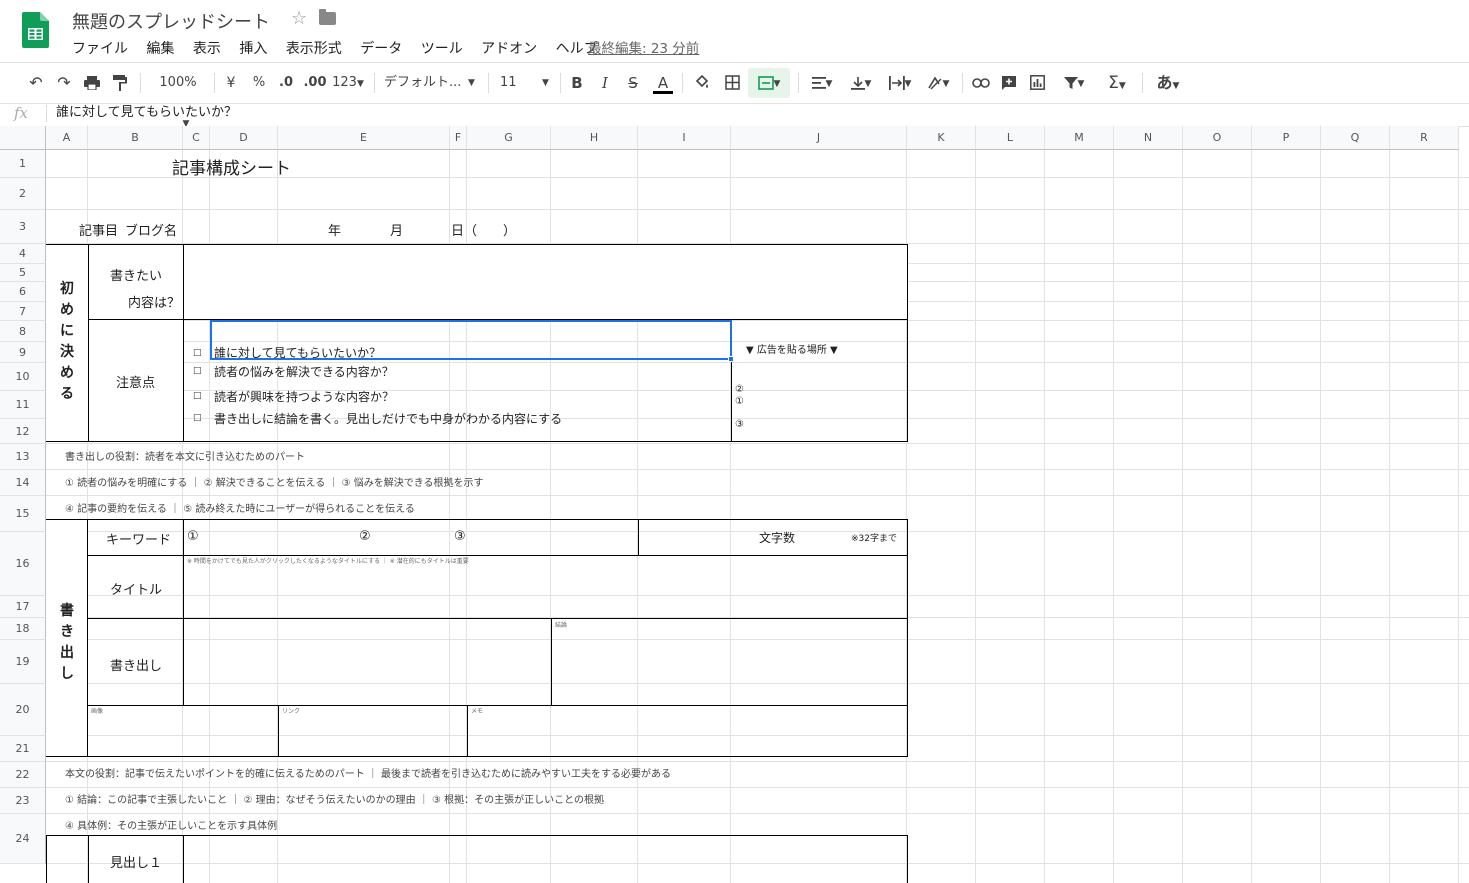 This screenshot has height=883, width=1469. I want to click on fill-color-icon, so click(702, 83).